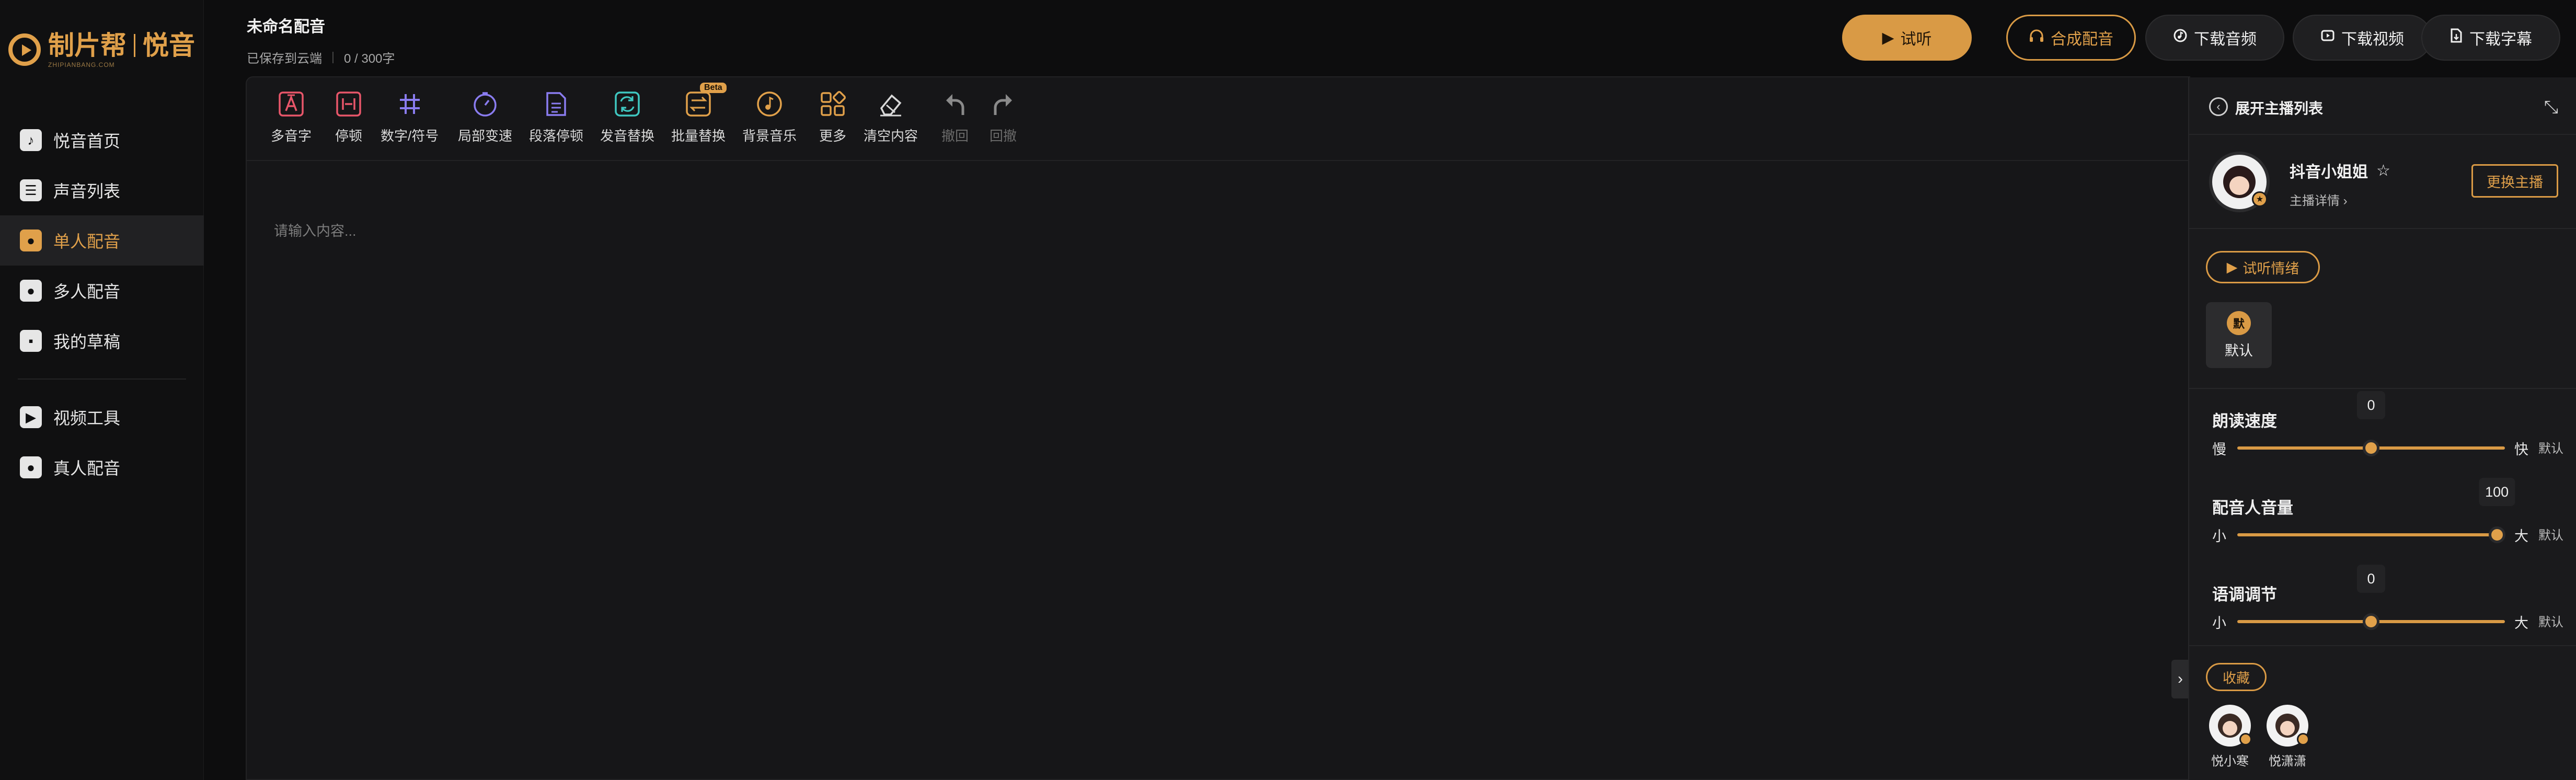 This screenshot has width=2576, height=780. I want to click on draft-icon: ▪, so click(31, 341).